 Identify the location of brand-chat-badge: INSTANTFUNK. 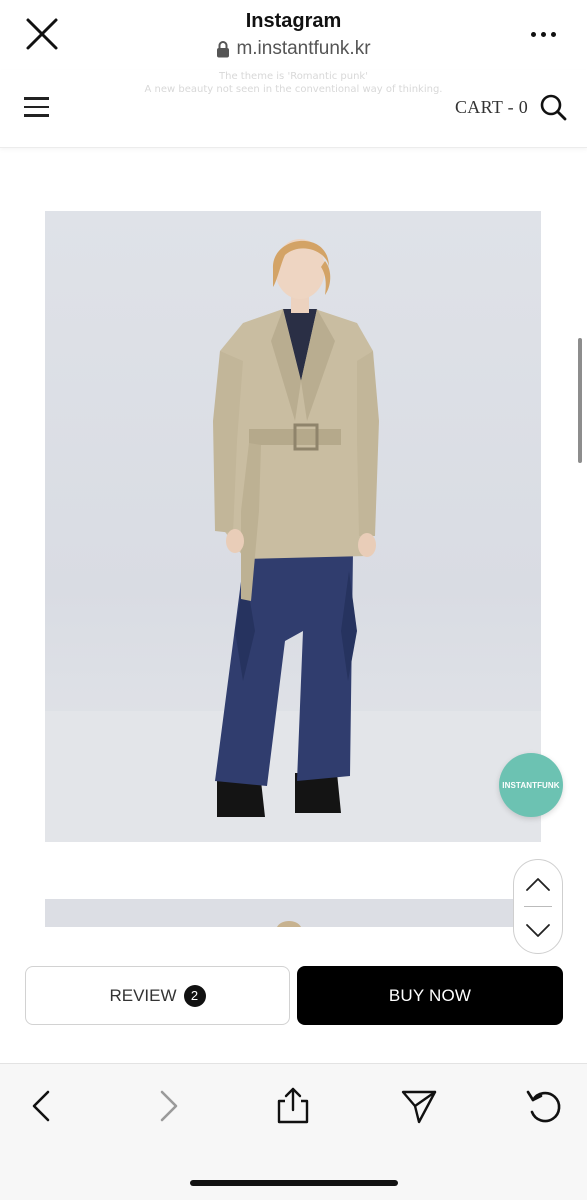
(531, 785).